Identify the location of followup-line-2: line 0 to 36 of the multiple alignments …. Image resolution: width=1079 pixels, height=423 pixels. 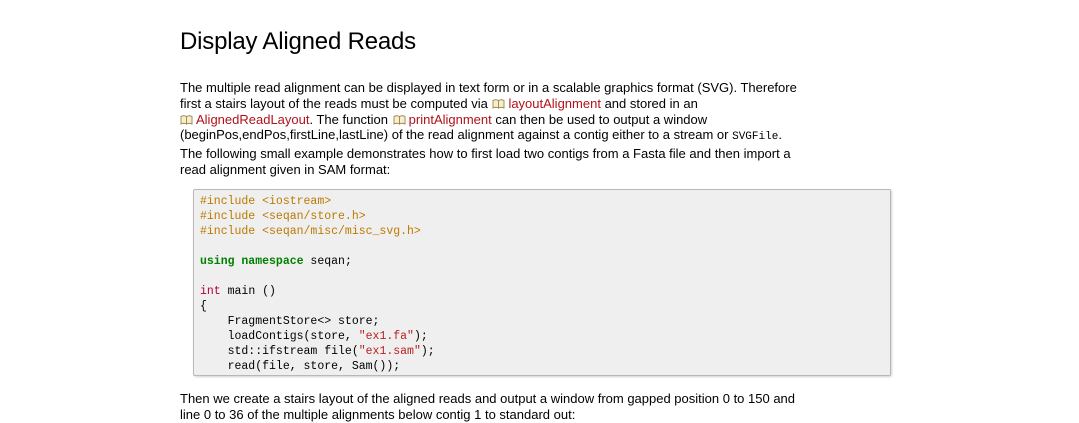
(378, 414).